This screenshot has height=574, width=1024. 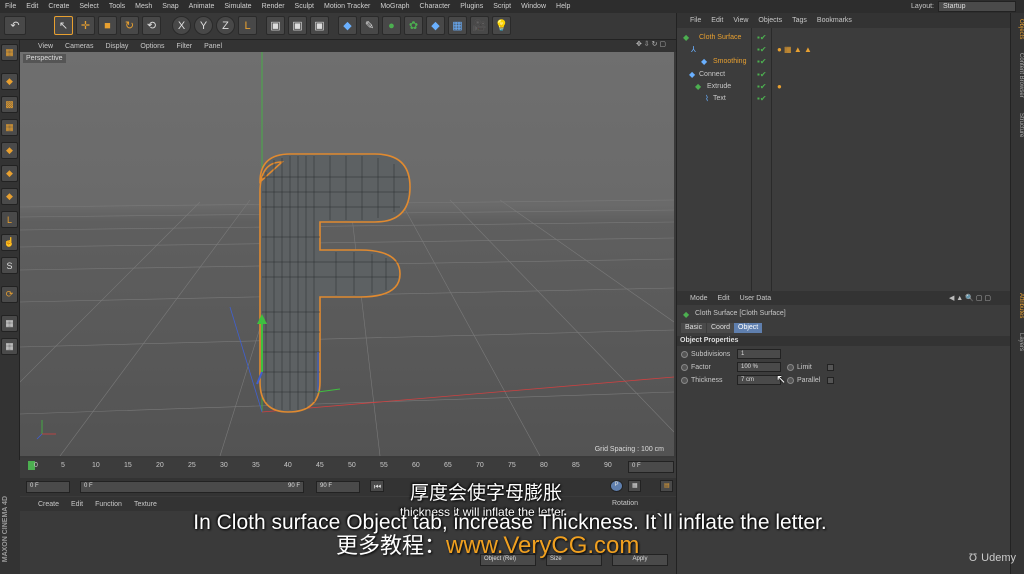 What do you see at coordinates (719, 98) in the screenshot?
I see `object-name: Text` at bounding box center [719, 98].